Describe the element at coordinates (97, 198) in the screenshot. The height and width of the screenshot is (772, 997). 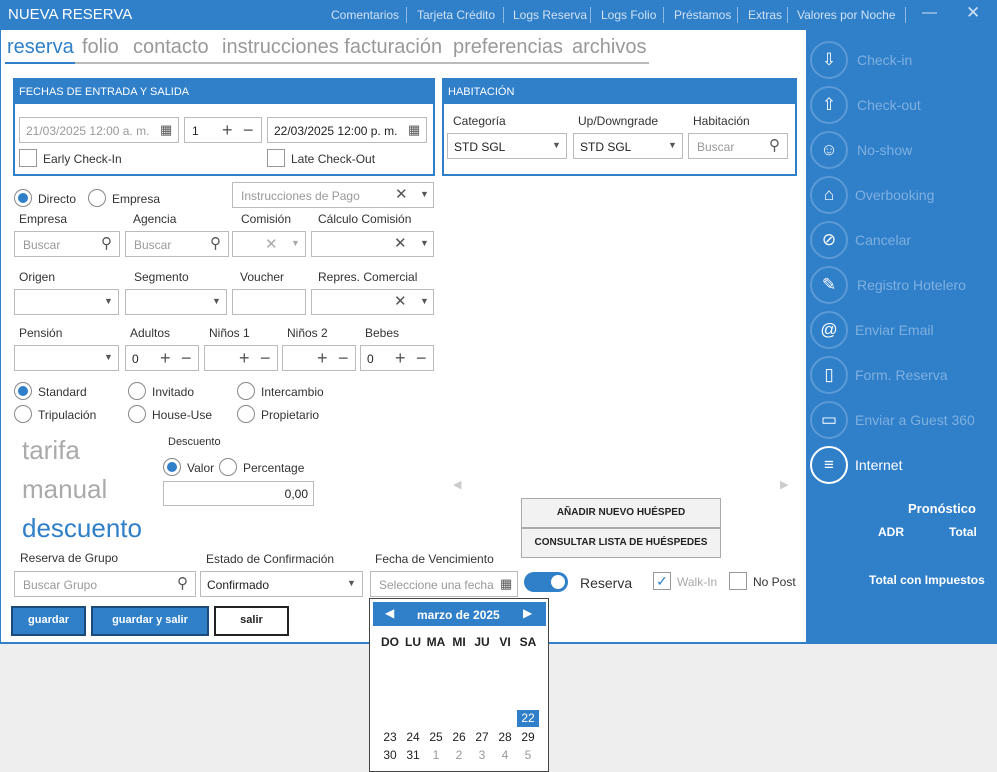
I see `empresa-radio` at that location.